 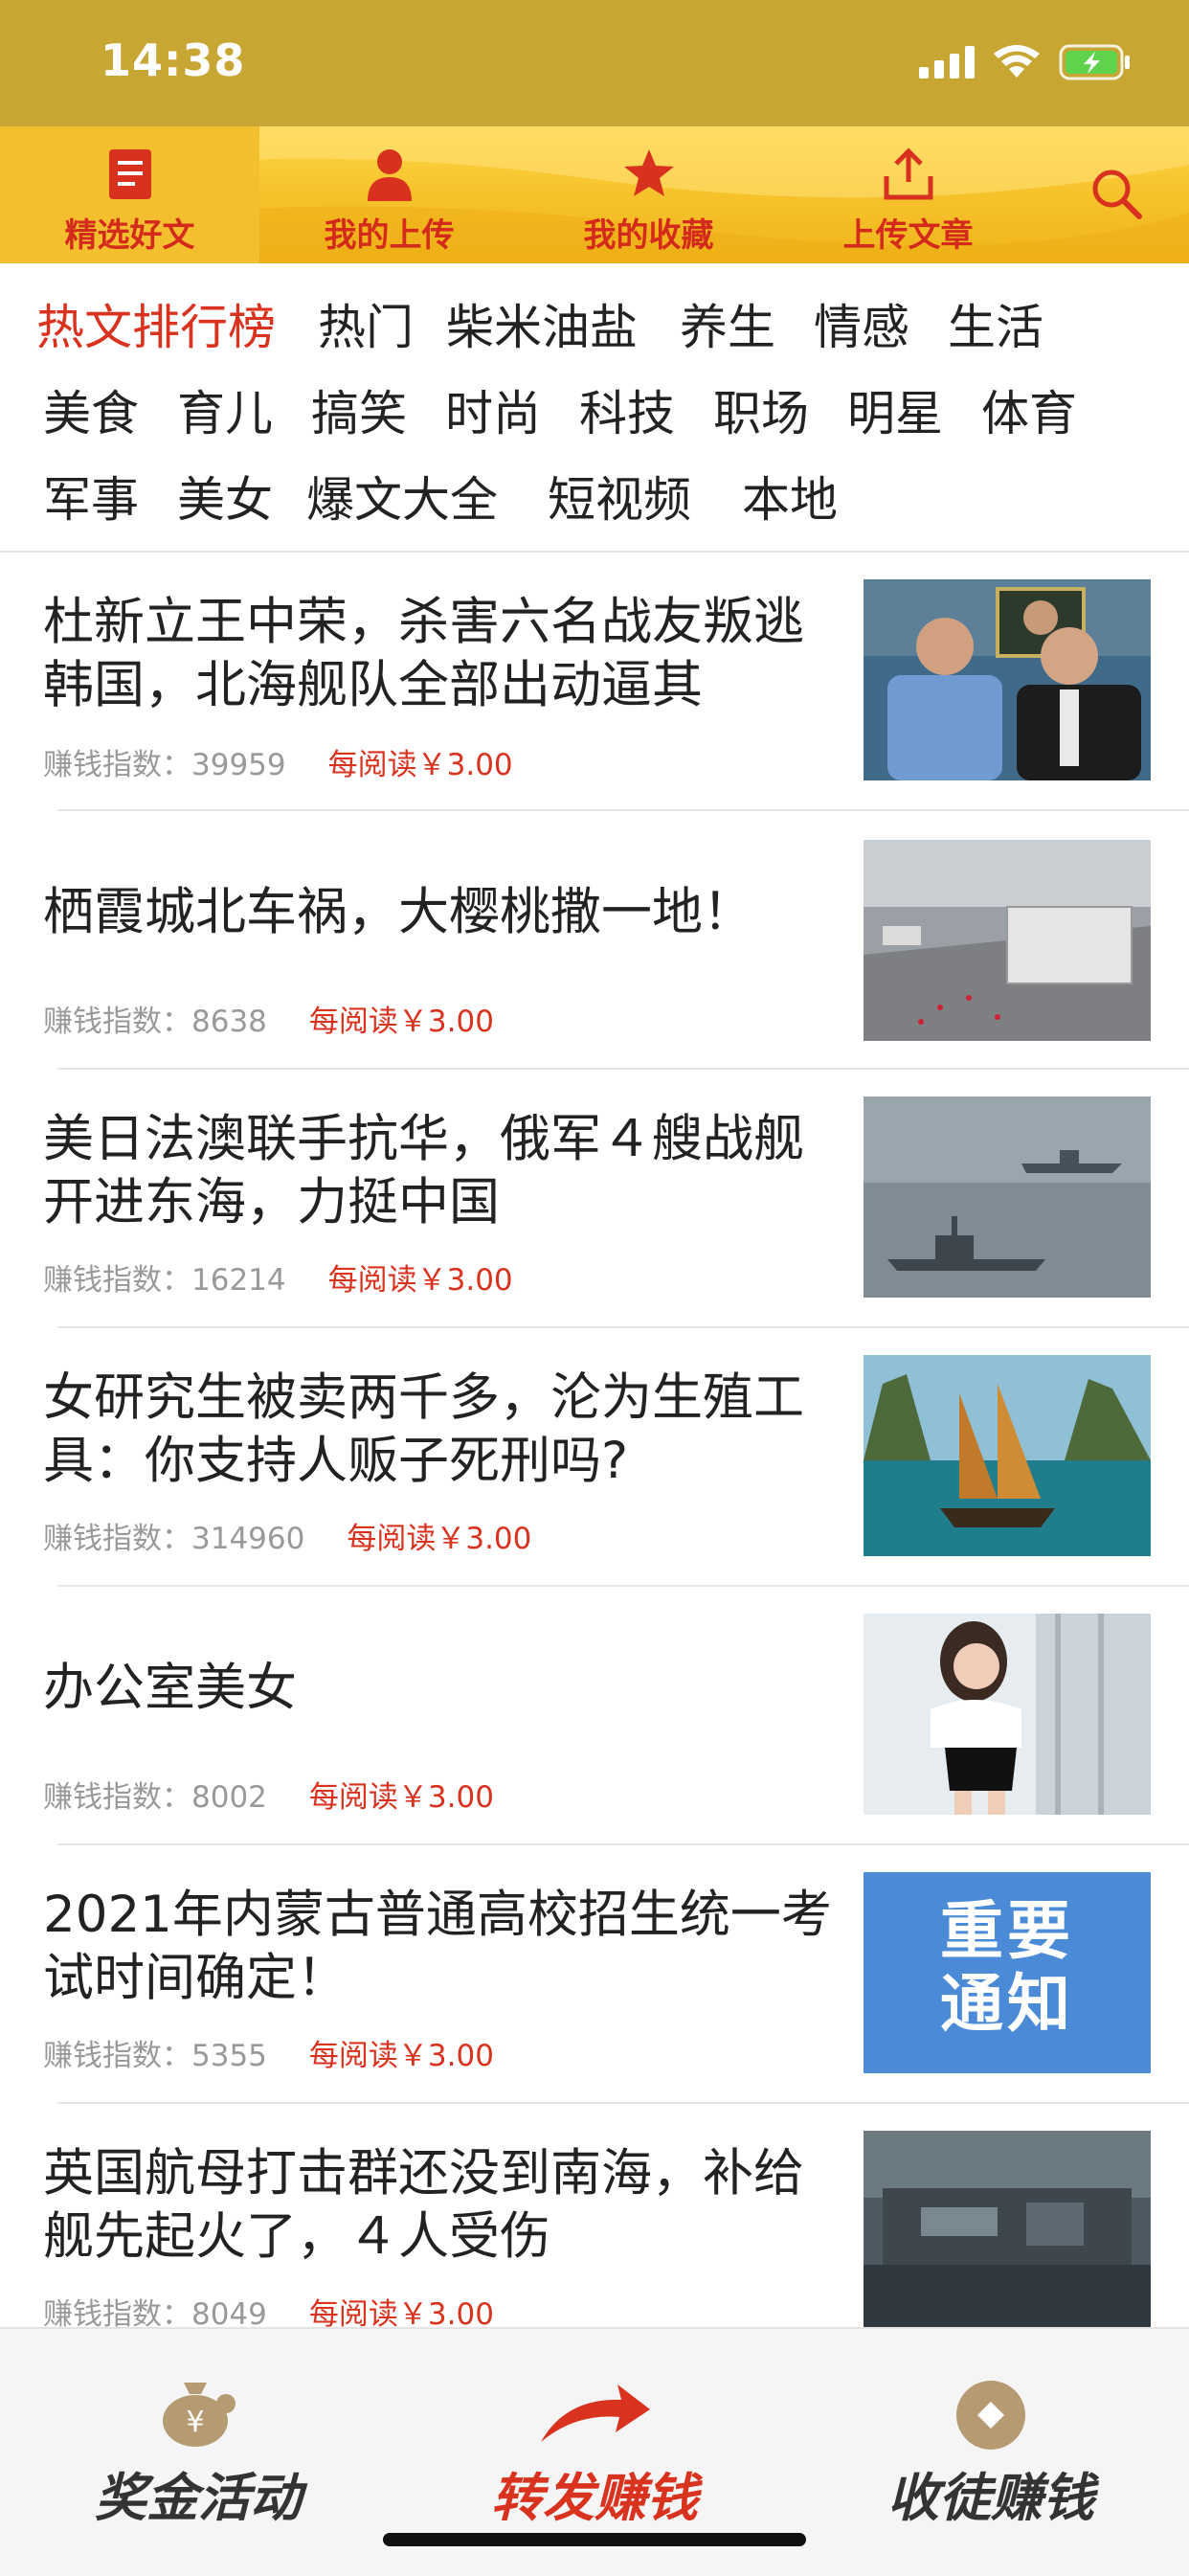 What do you see at coordinates (170, 1688) in the screenshot?
I see `article-title: 办公室美女` at bounding box center [170, 1688].